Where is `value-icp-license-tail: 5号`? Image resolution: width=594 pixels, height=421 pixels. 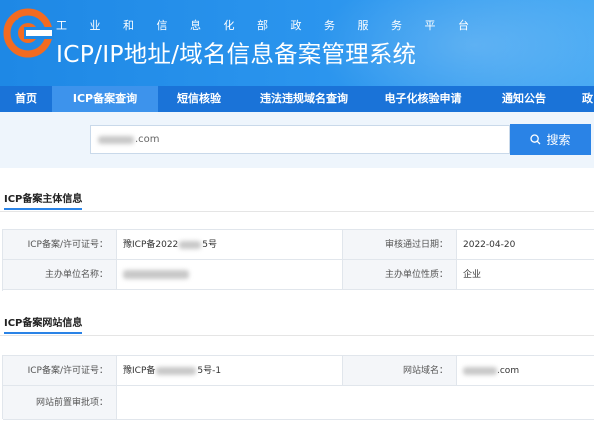
value-icp-license-tail: 5号 is located at coordinates (210, 245).